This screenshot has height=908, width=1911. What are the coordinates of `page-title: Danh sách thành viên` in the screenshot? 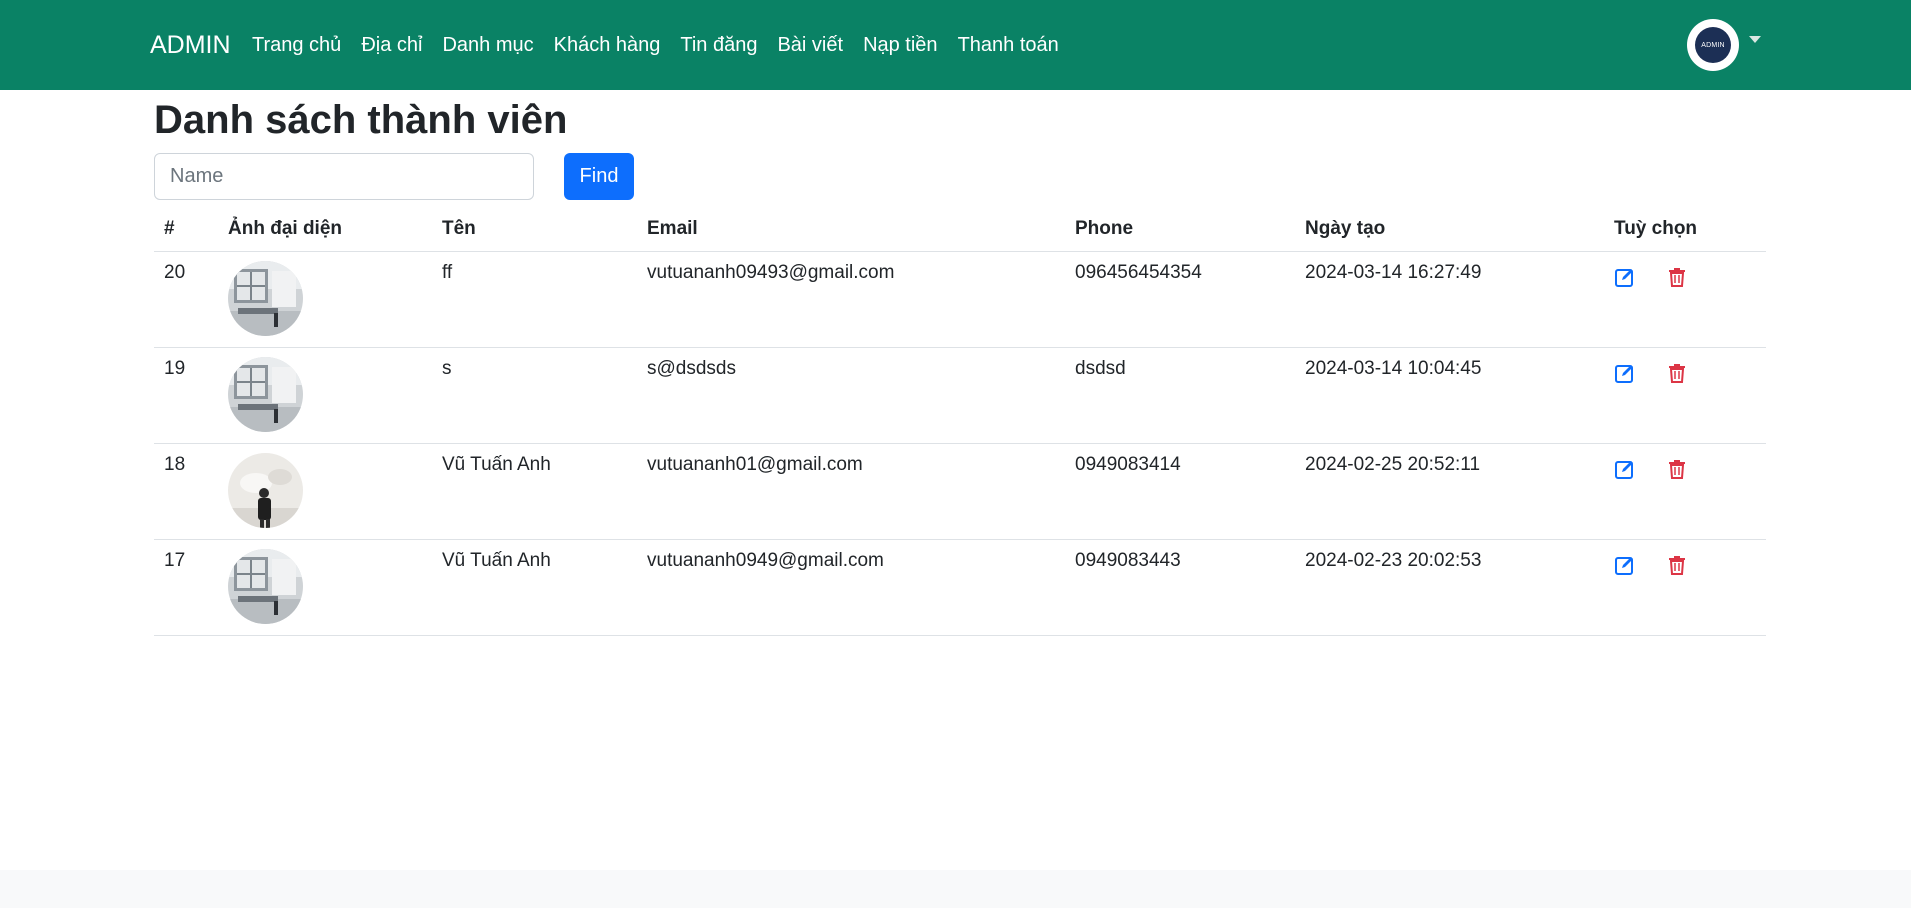 It's located at (361, 120).